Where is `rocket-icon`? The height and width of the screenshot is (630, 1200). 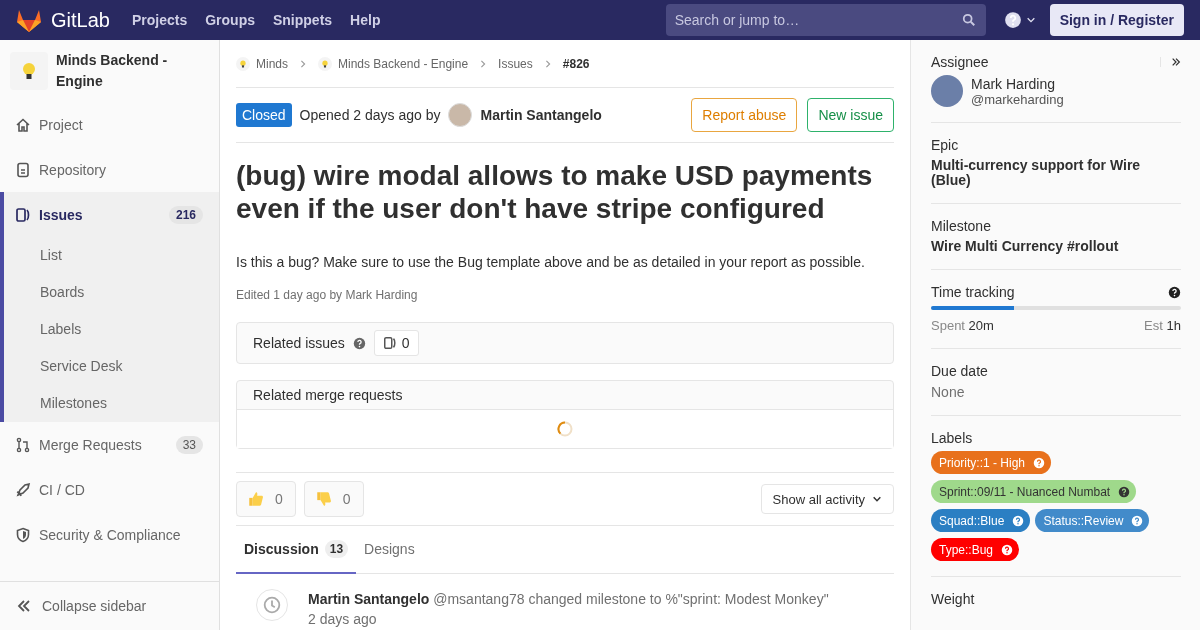 rocket-icon is located at coordinates (23, 489).